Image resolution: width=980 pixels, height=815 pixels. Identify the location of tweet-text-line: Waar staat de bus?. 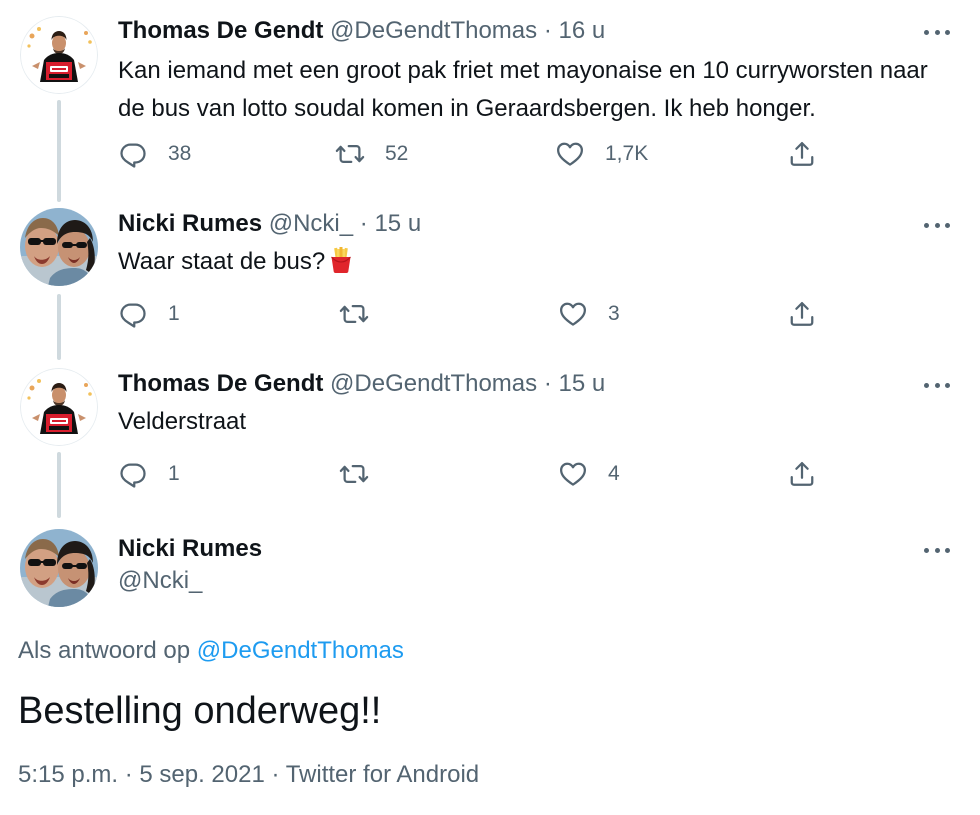
(222, 261).